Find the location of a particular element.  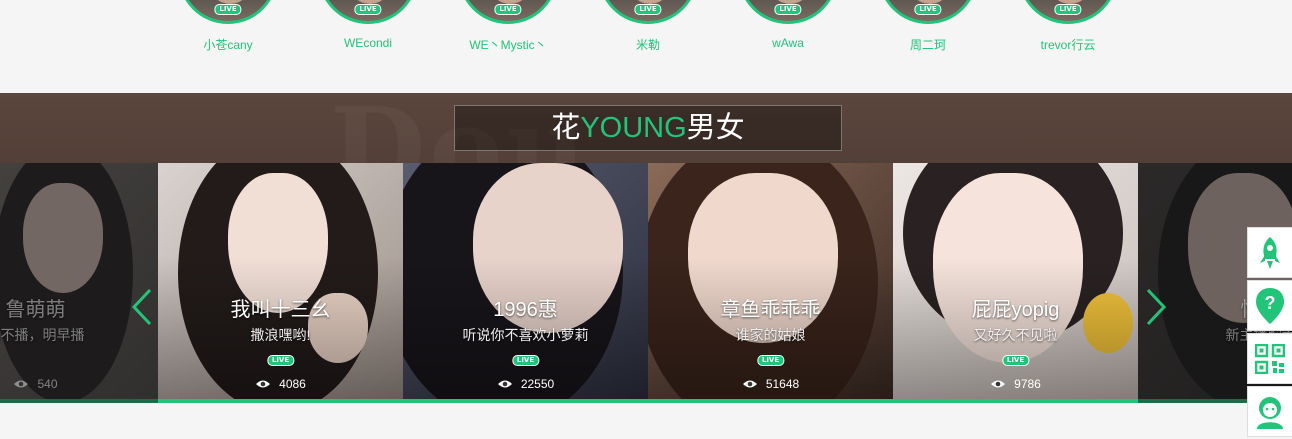

anchor-name: 屁屁yopig is located at coordinates (1015, 310).